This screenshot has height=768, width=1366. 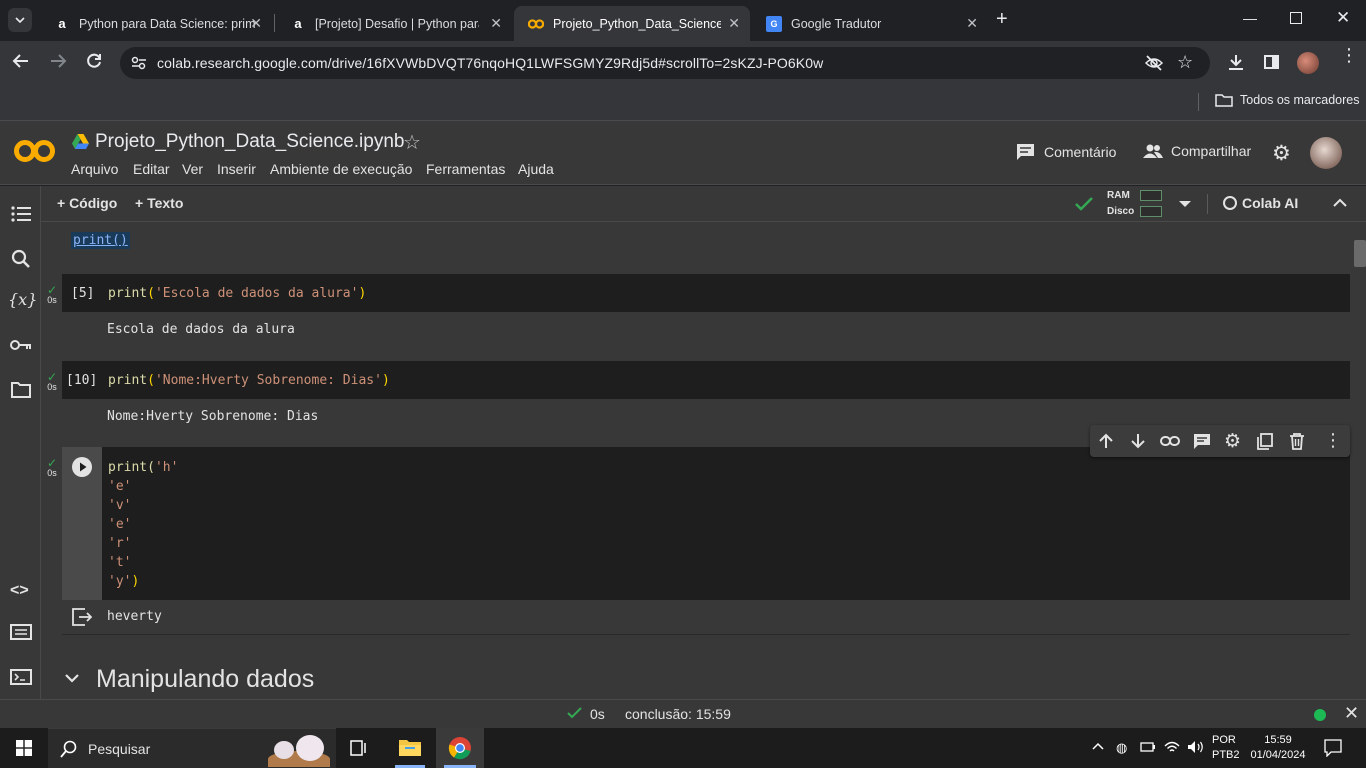 What do you see at coordinates (151, 169) in the screenshot?
I see `menu-editar: Editar` at bounding box center [151, 169].